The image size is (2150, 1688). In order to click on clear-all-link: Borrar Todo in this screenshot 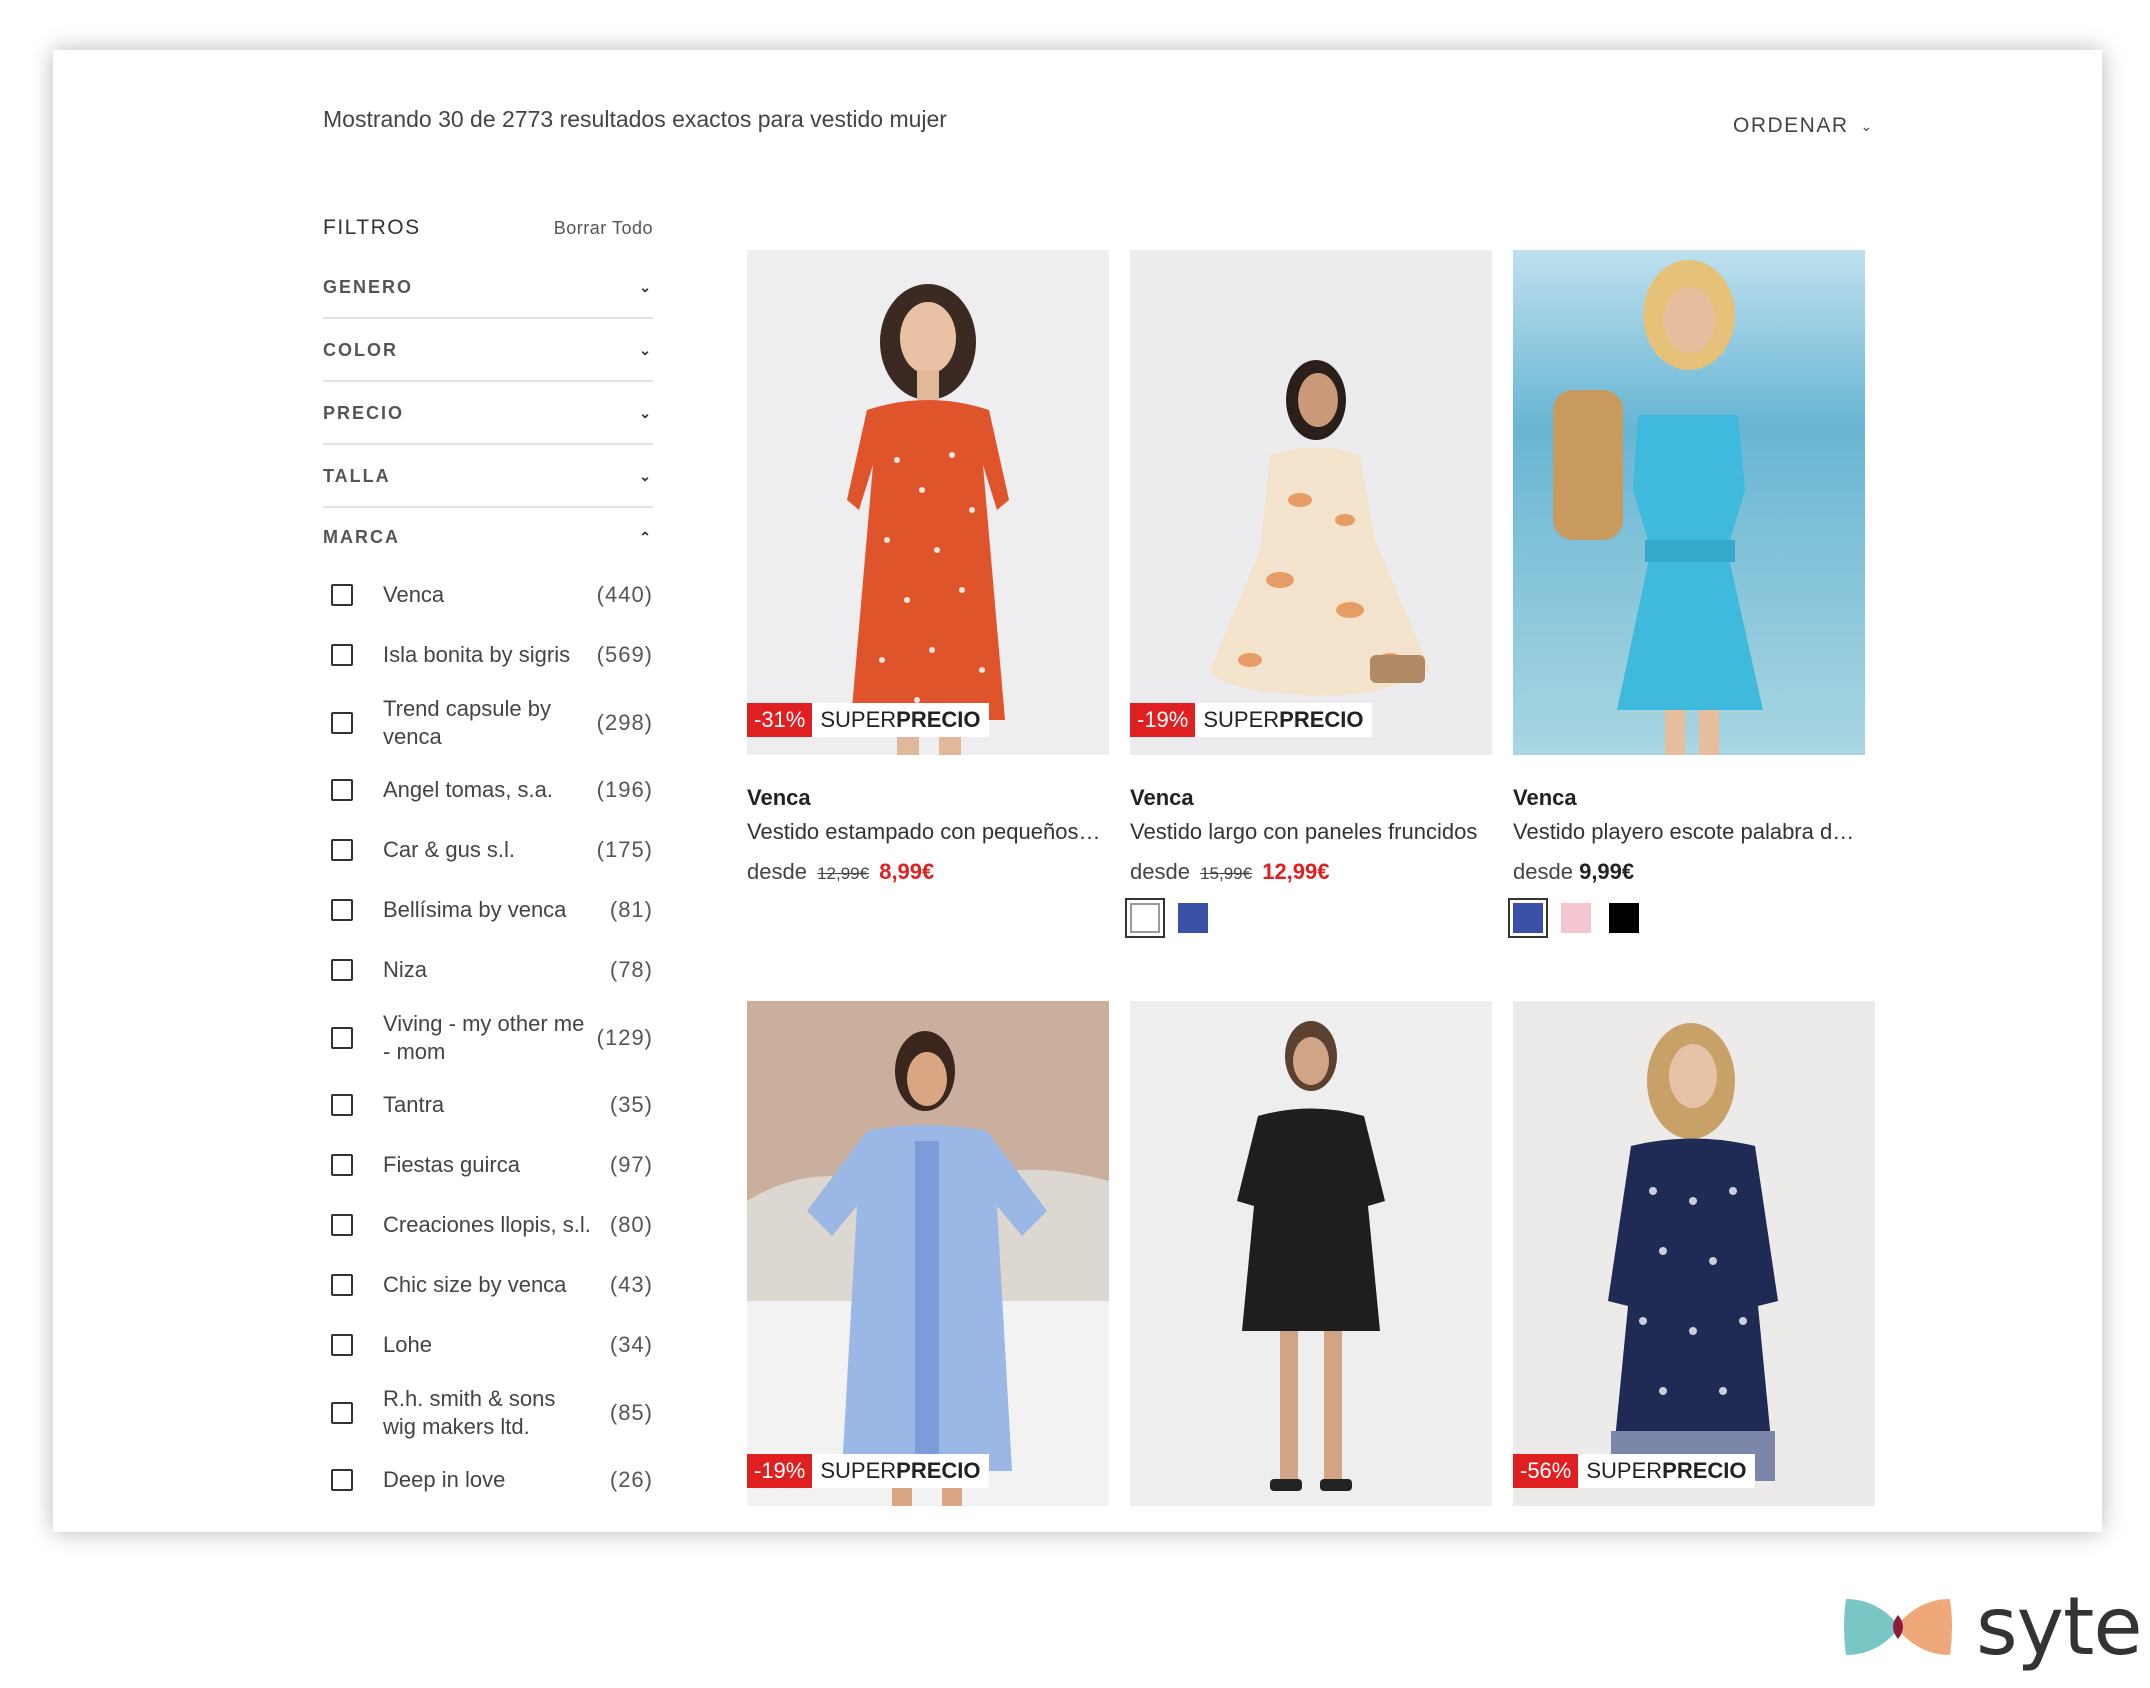, I will do `click(603, 228)`.